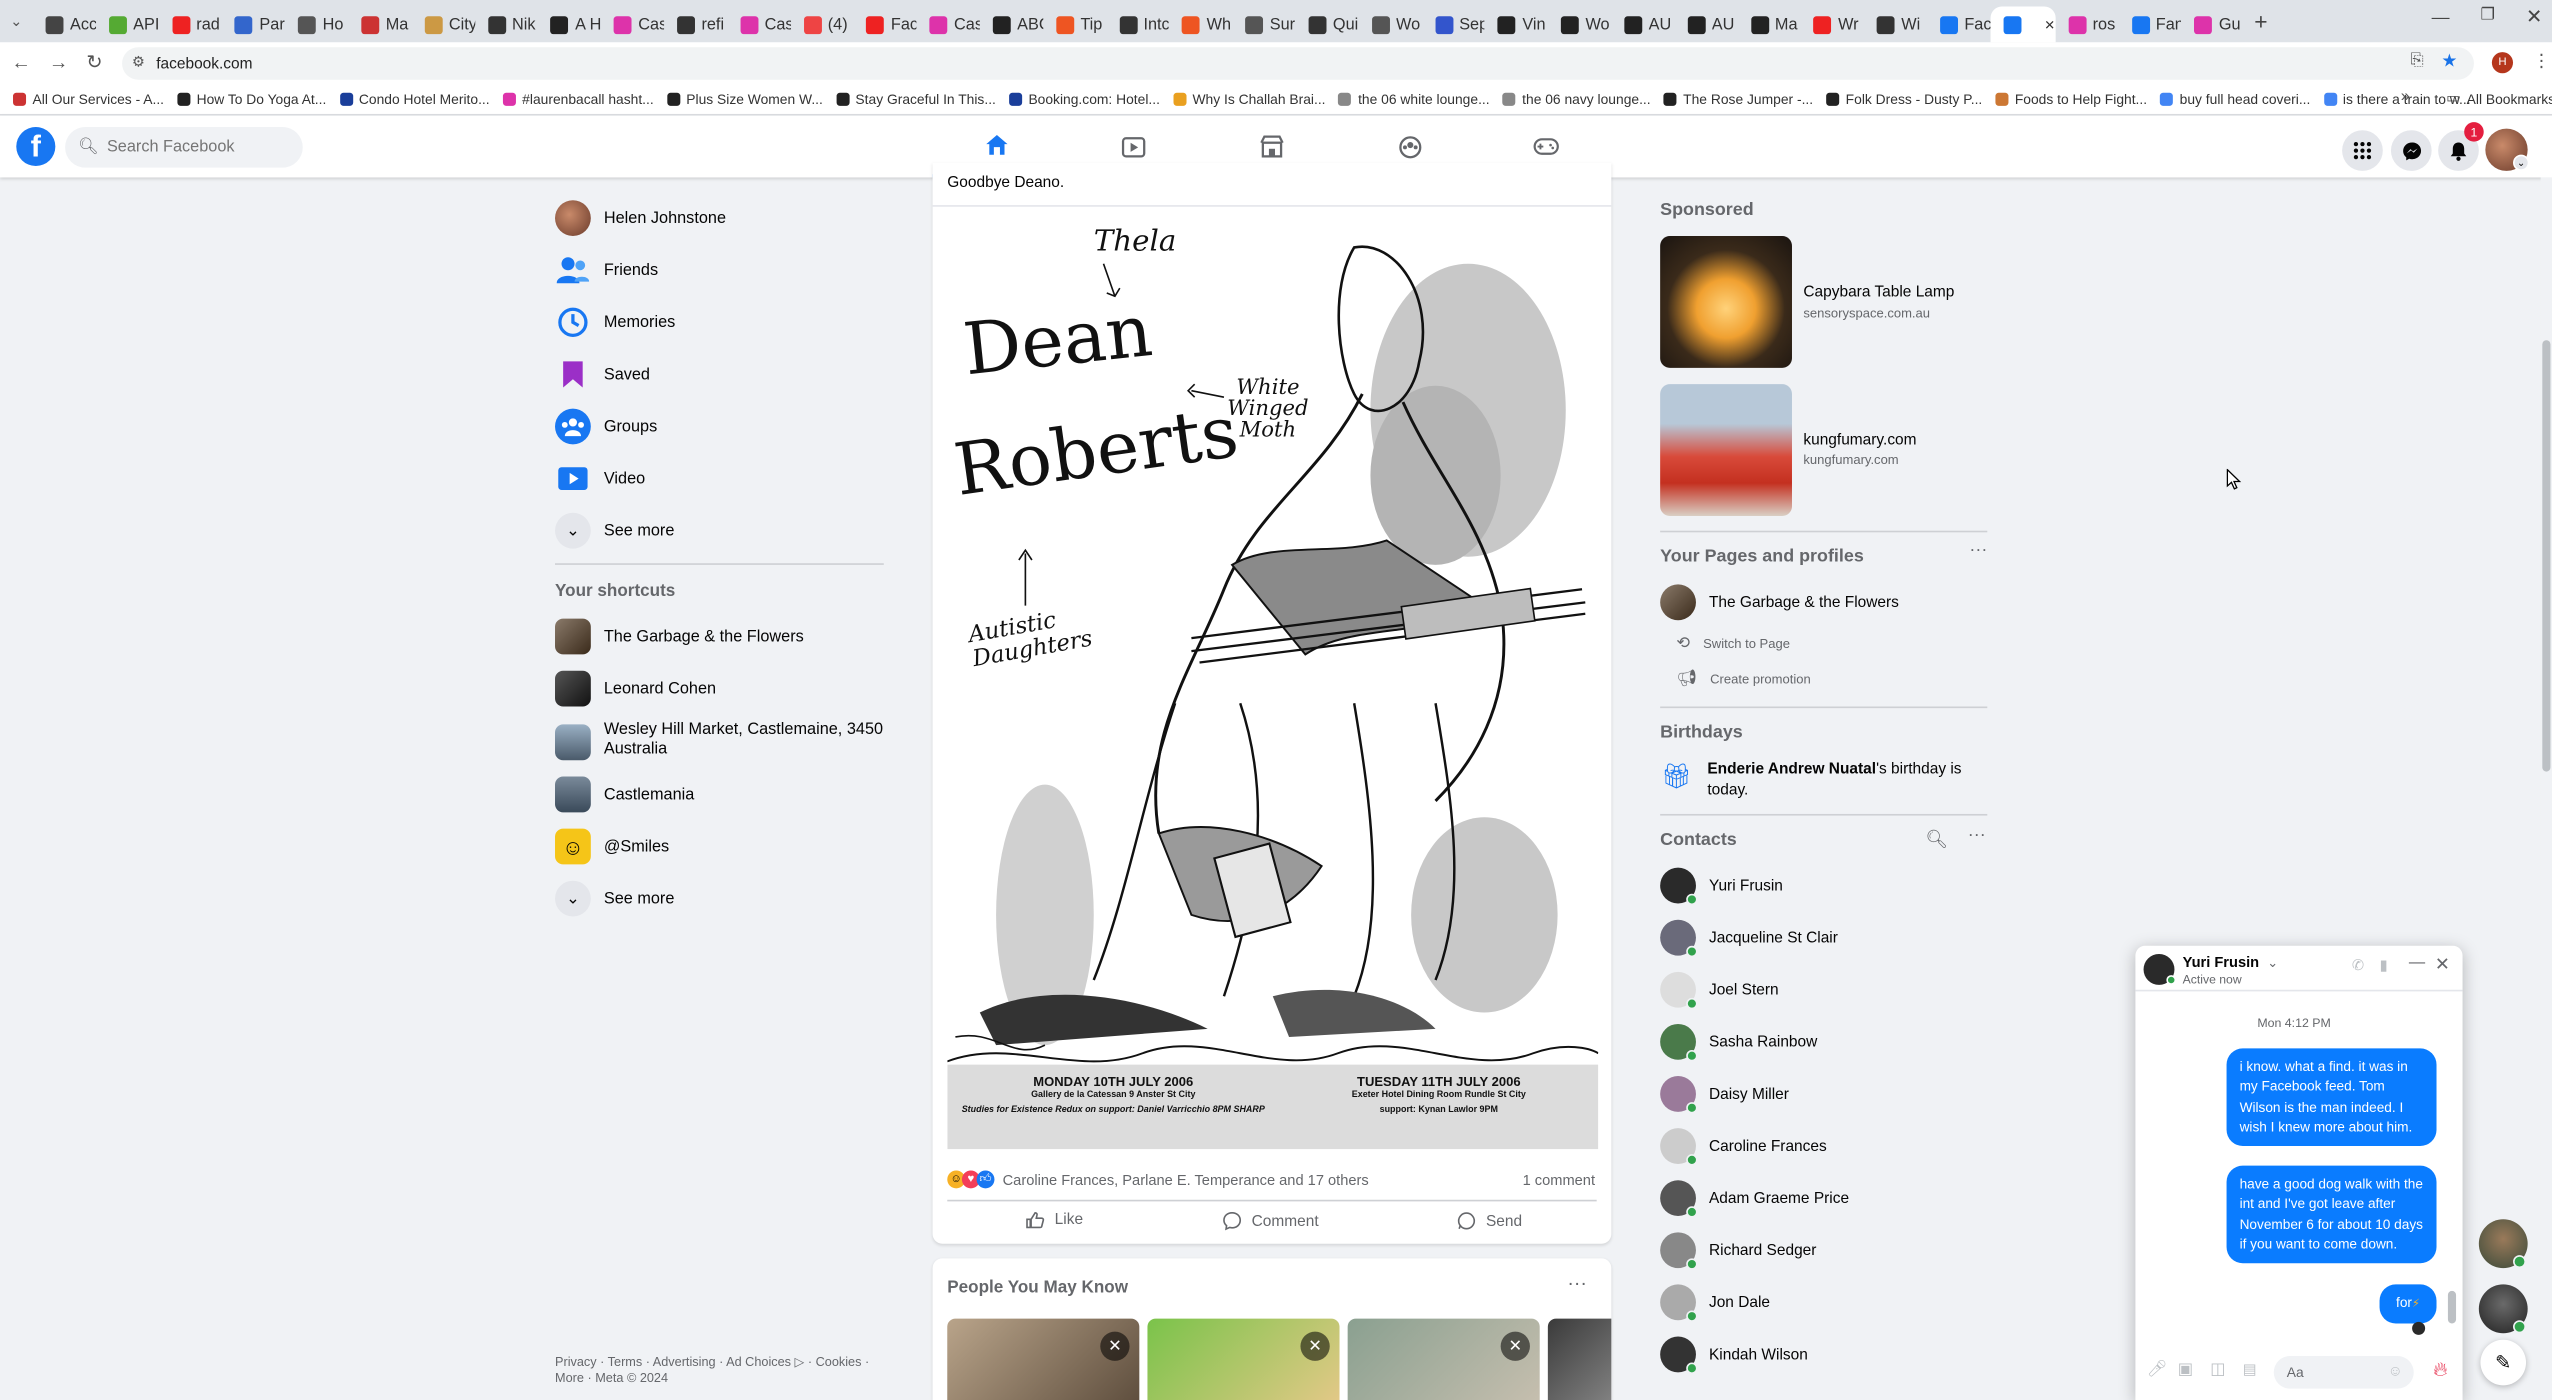 This screenshot has height=1400, width=2552. Describe the element at coordinates (2272, 963) in the screenshot. I see `chat-name-chevron-icon: ⌄` at that location.